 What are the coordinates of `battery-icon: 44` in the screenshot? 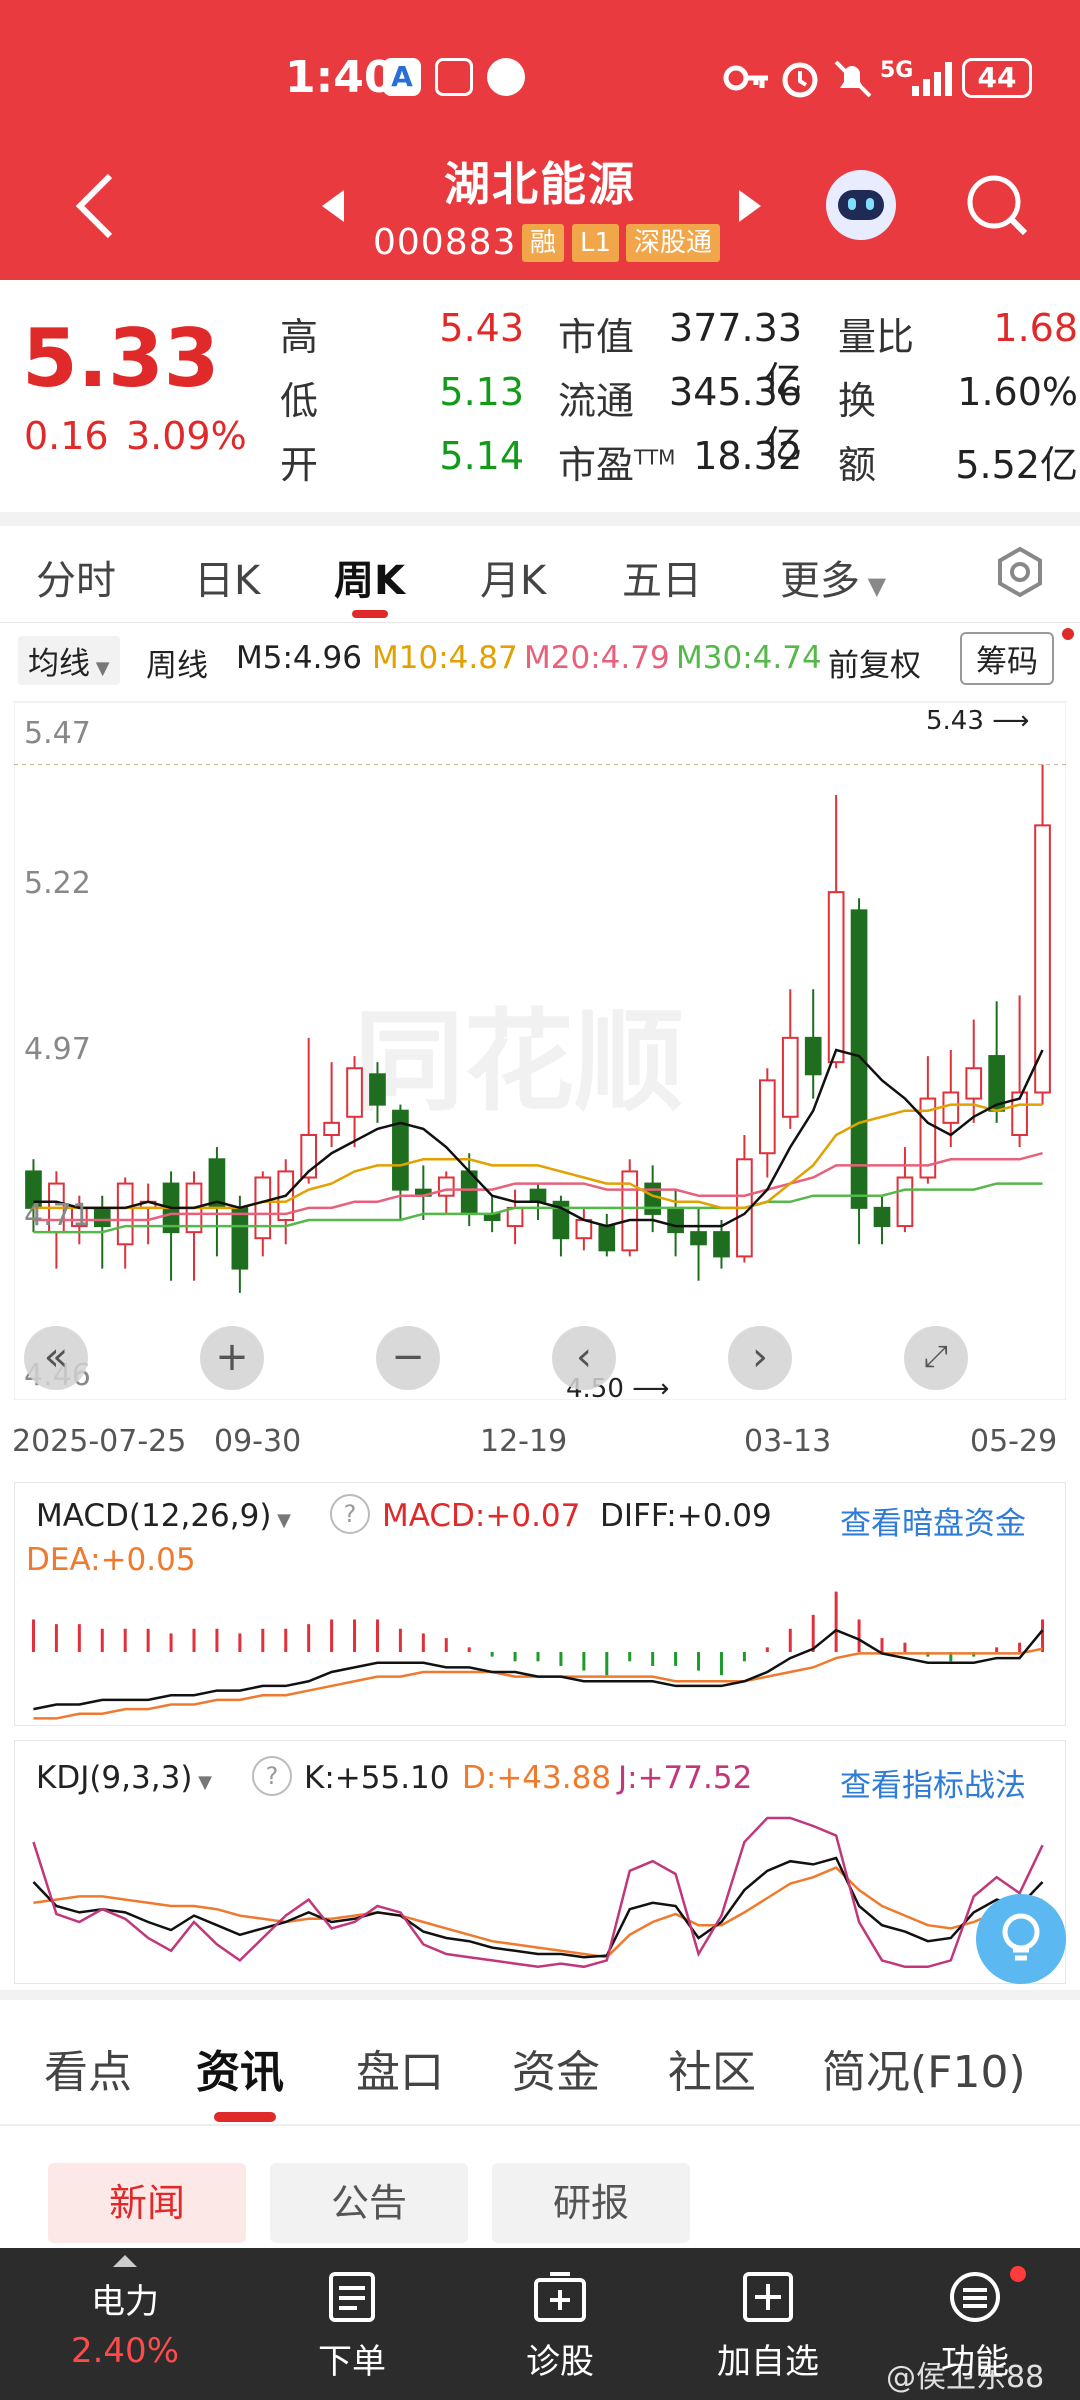 It's located at (997, 78).